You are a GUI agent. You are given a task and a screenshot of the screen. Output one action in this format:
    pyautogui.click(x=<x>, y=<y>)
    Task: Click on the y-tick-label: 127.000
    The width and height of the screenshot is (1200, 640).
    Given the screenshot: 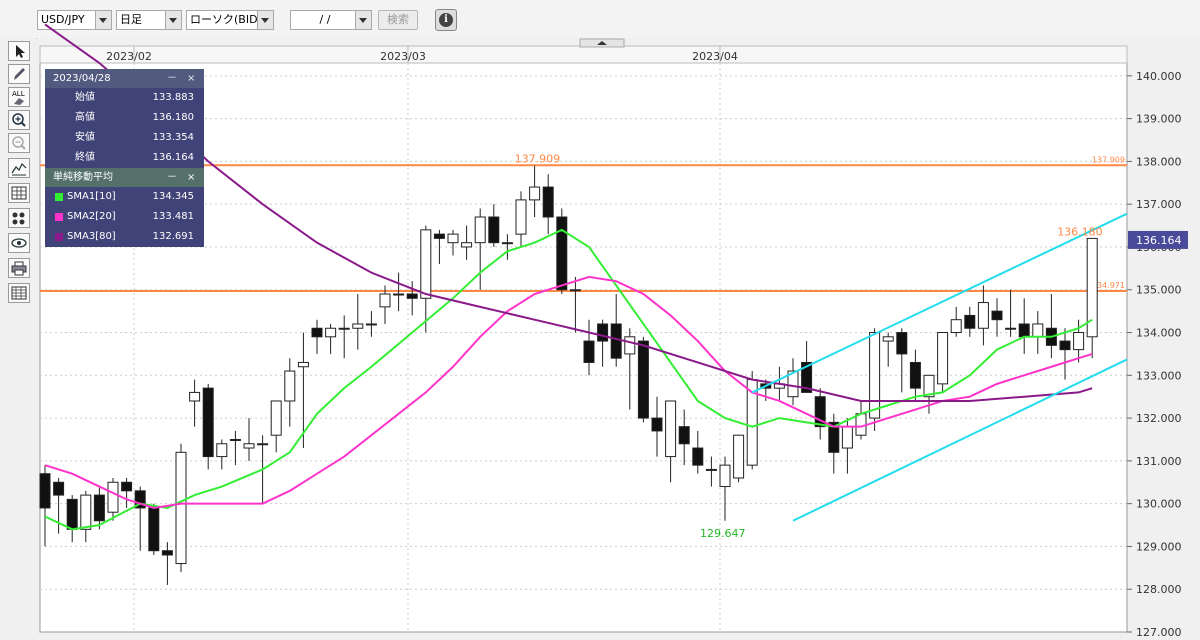 What is the action you would take?
    pyautogui.click(x=1159, y=632)
    